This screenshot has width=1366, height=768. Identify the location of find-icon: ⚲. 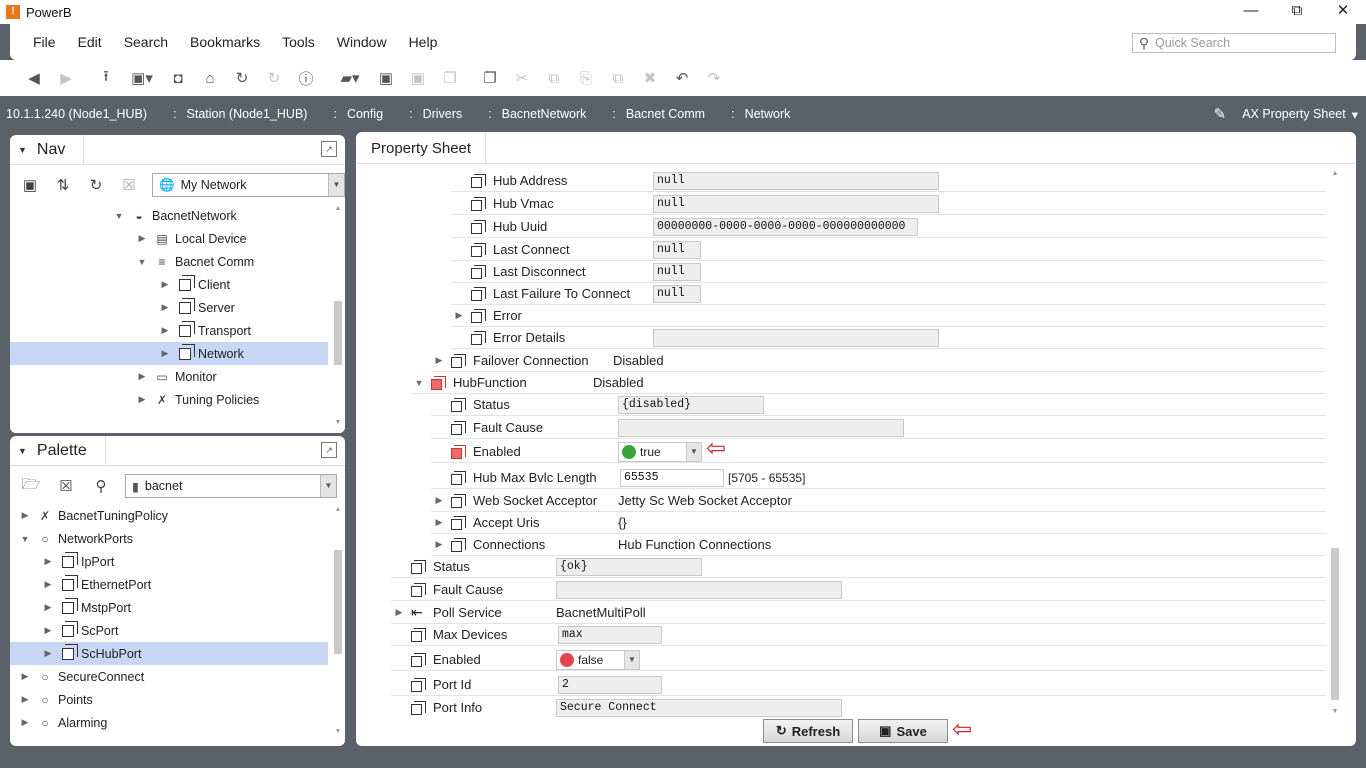
(101, 486).